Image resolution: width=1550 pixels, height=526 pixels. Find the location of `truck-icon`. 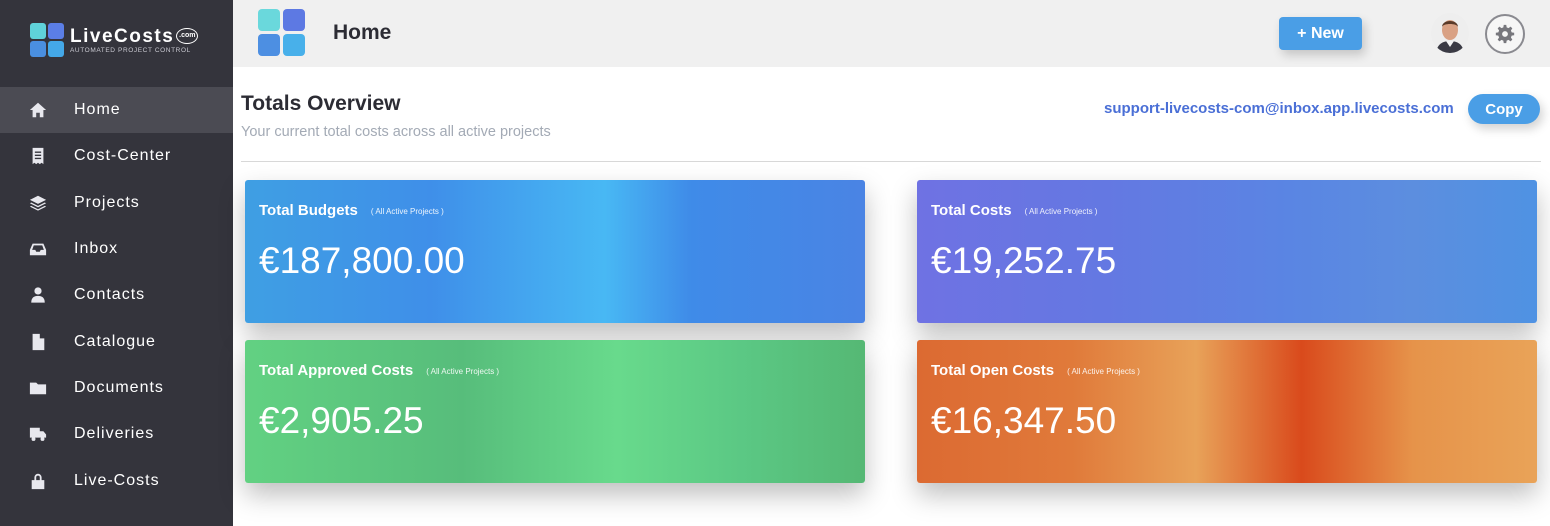

truck-icon is located at coordinates (38, 434).